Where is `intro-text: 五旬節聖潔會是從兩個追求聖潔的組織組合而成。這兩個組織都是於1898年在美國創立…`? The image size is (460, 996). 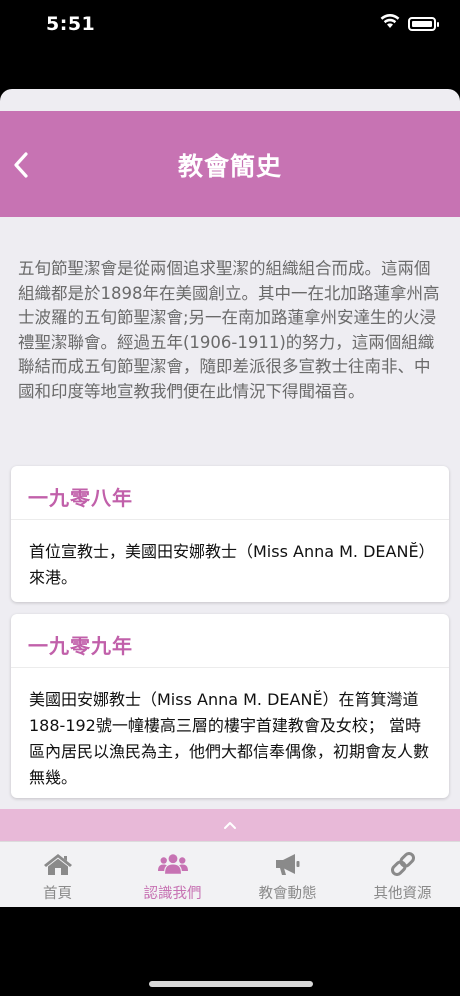
intro-text: 五旬節聖潔會是從兩個追求聖潔的組織組合而成。這兩個組織都是於1898年在美國創立… is located at coordinates (229, 330).